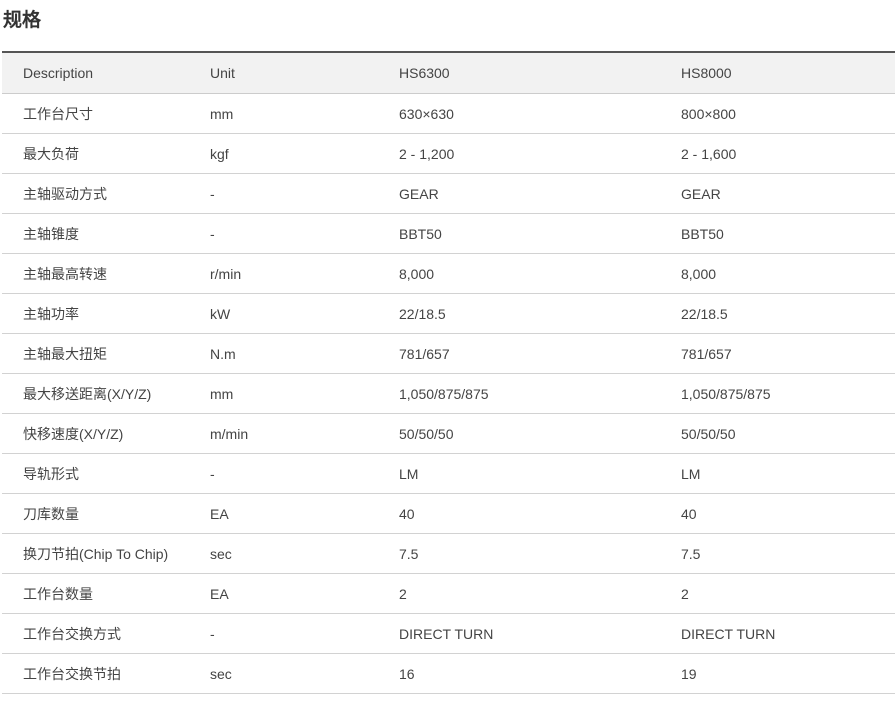  What do you see at coordinates (22, 20) in the screenshot?
I see `page-title: 规格` at bounding box center [22, 20].